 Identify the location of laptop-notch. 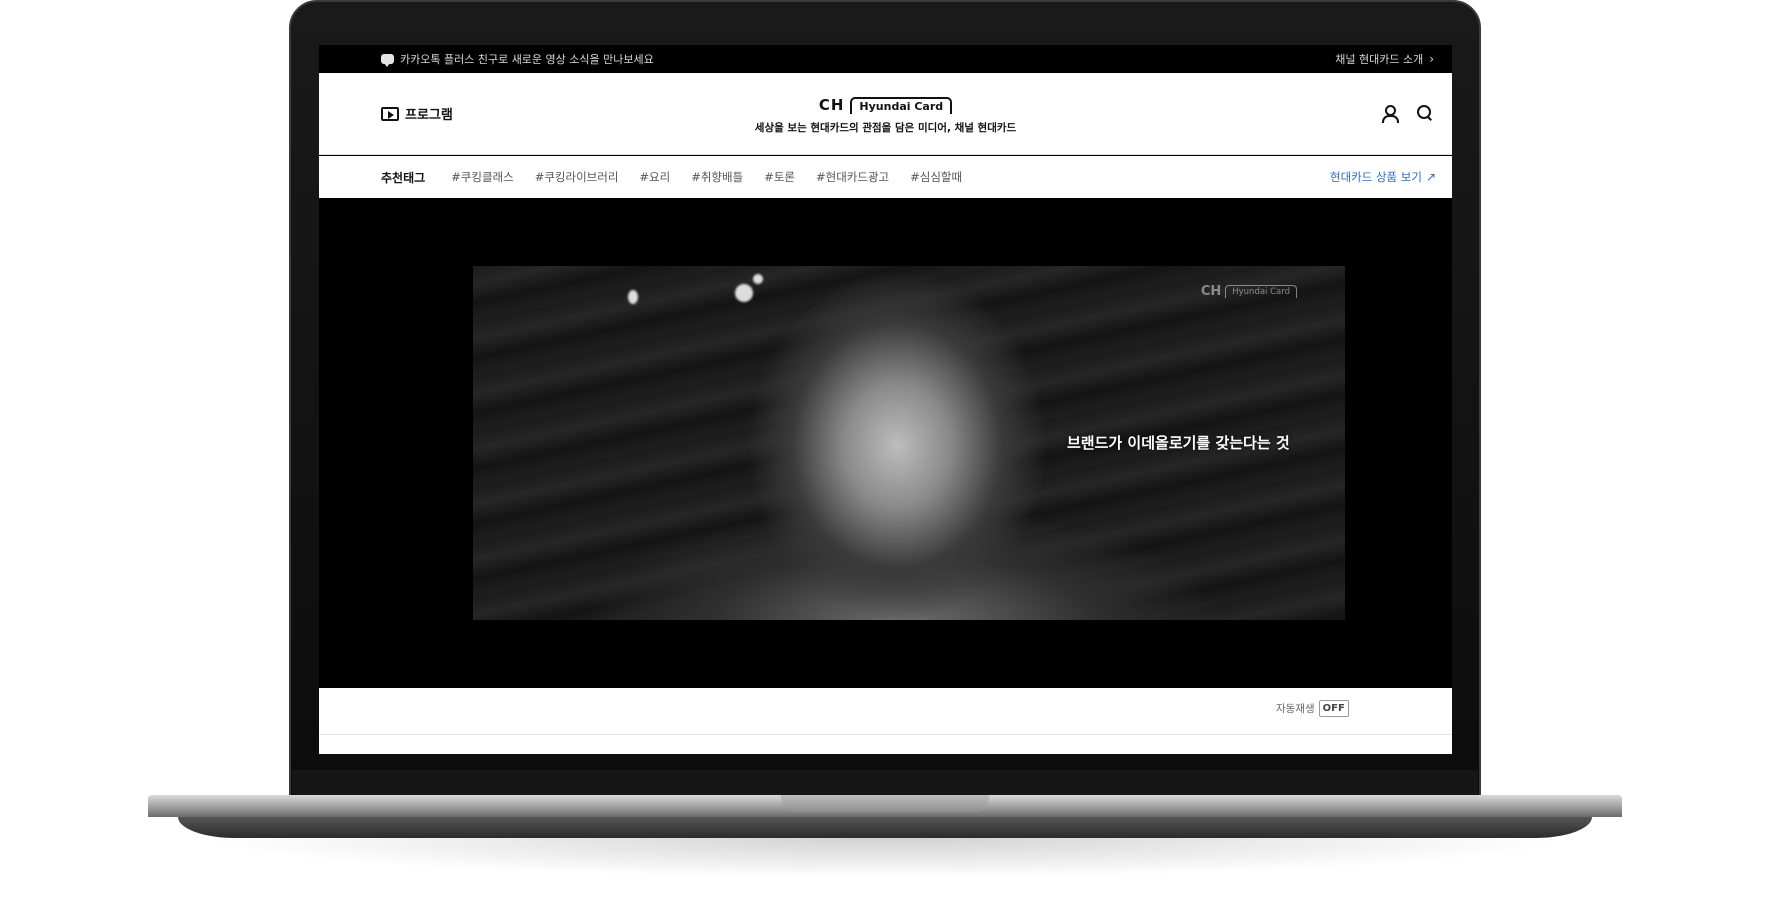
(885, 803).